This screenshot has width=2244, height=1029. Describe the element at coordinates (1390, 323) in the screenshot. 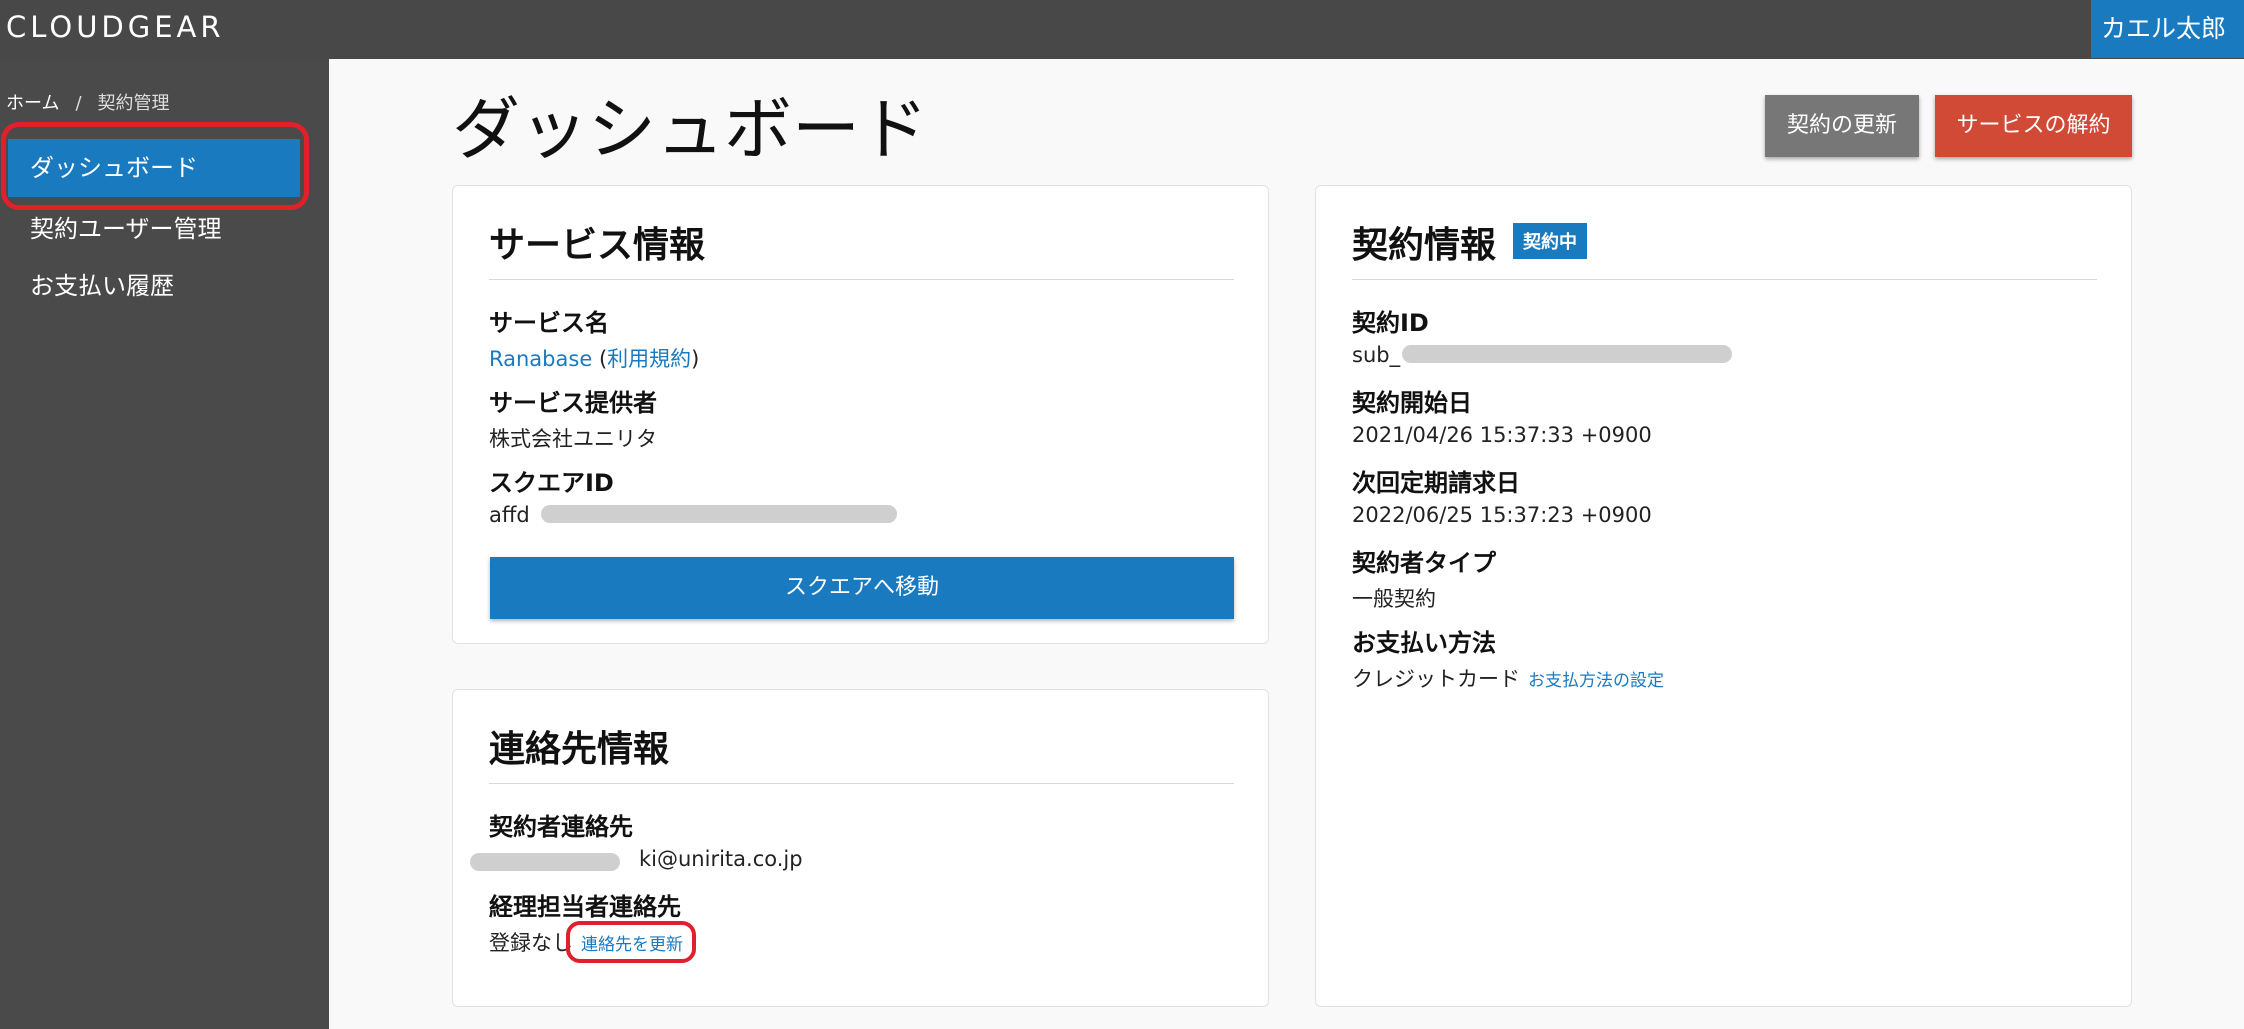

I see `contract-id-label: 契約ID` at that location.